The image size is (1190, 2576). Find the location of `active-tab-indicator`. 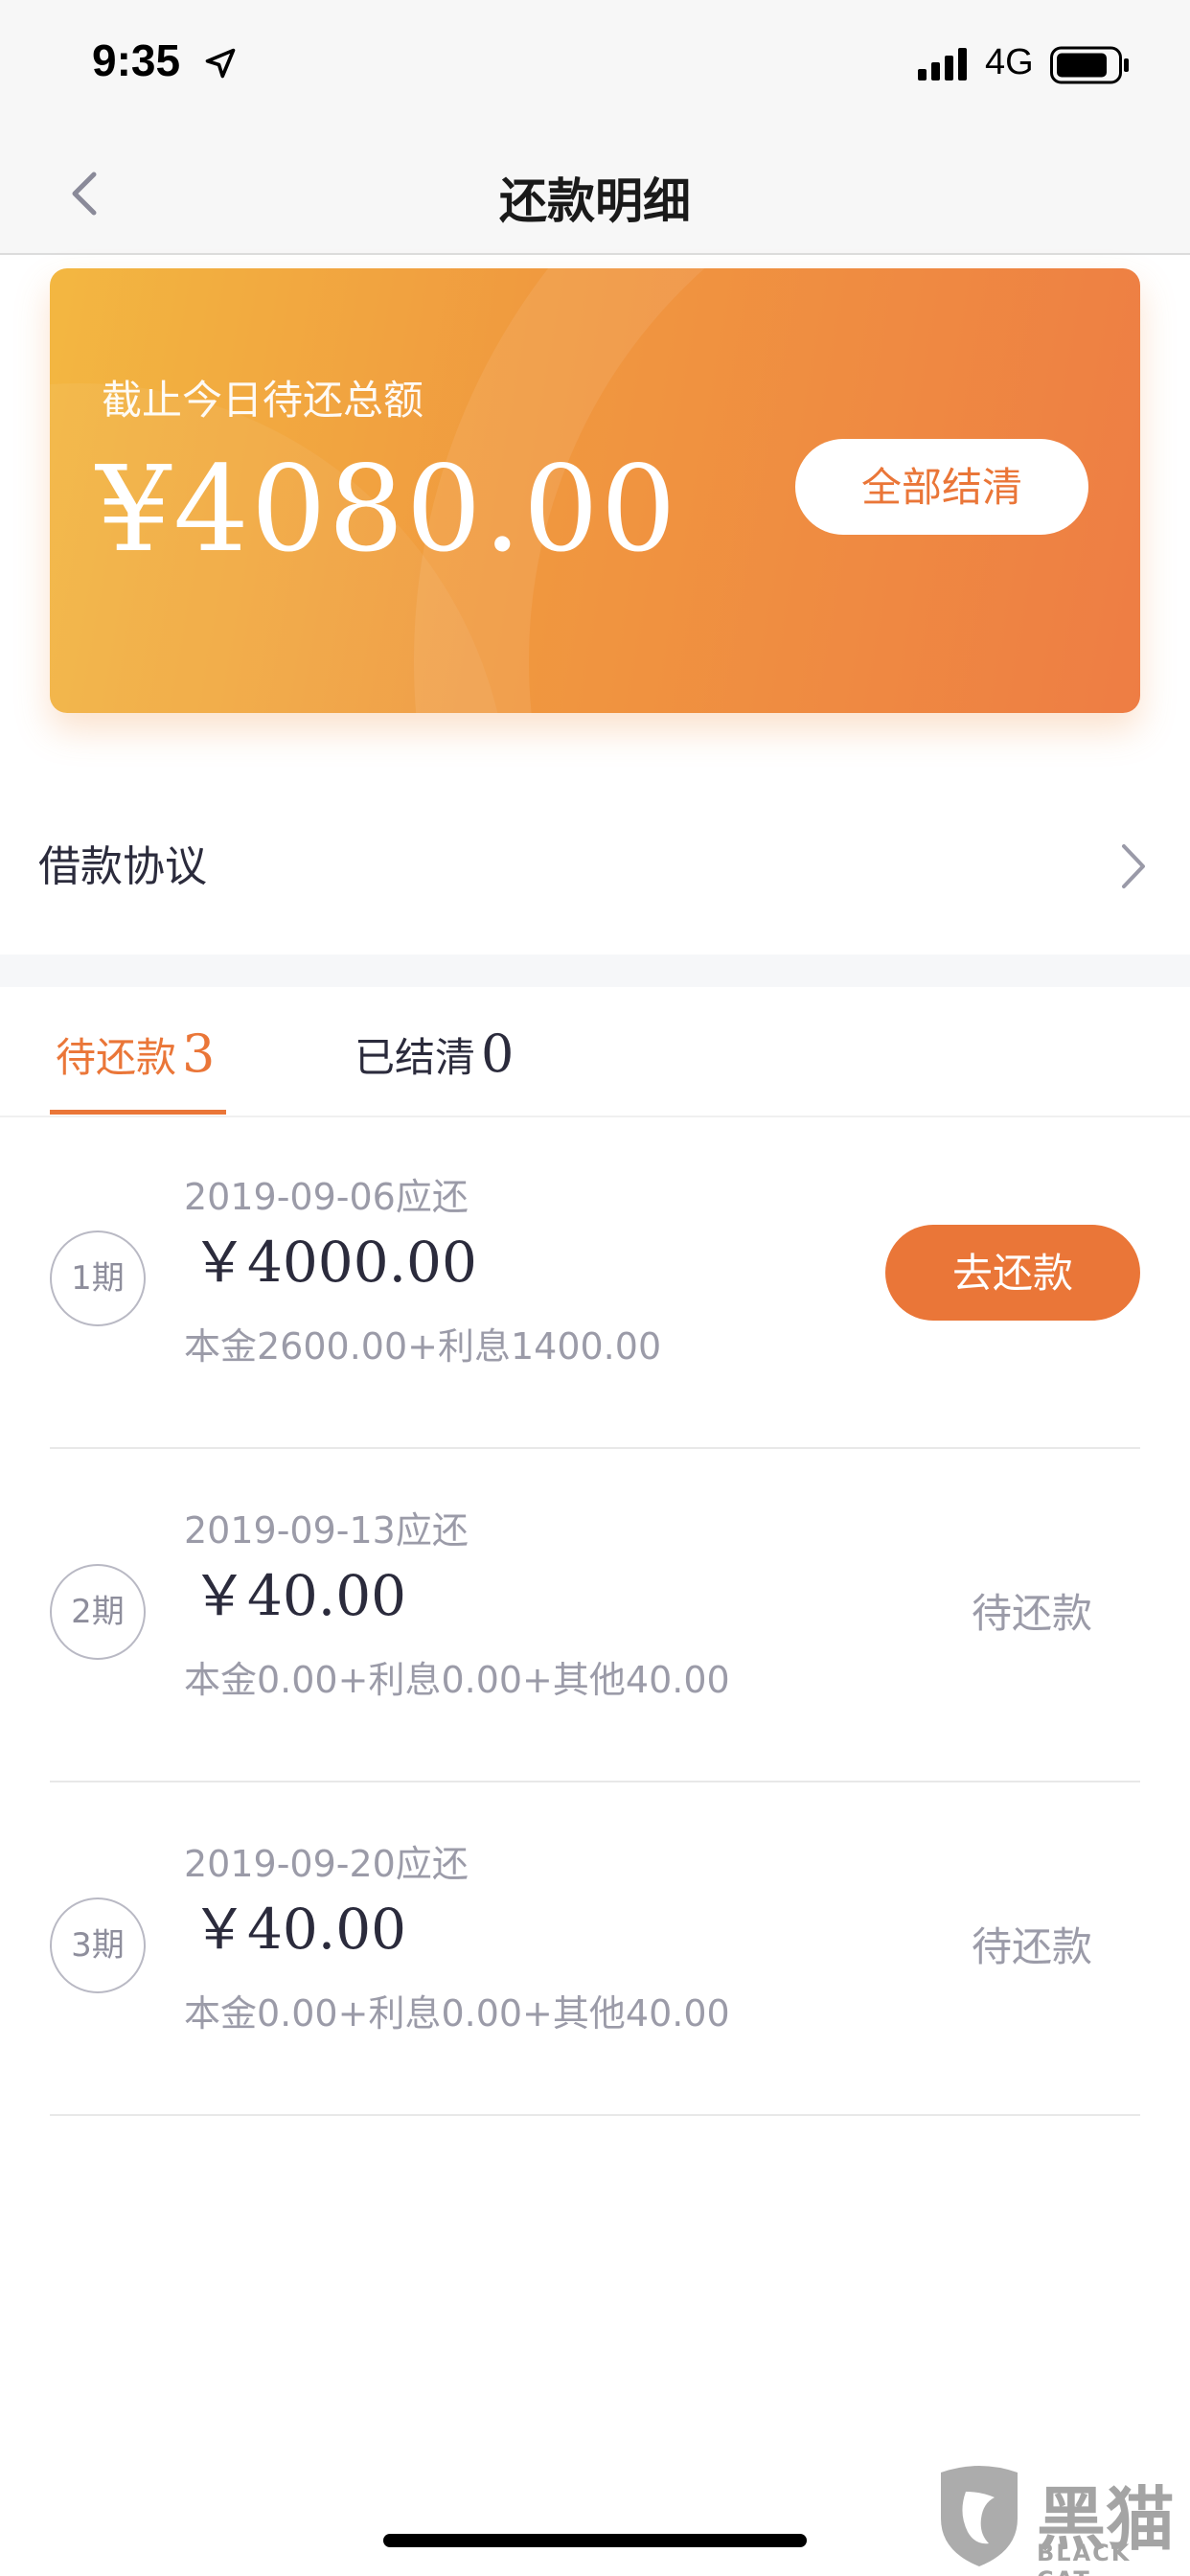

active-tab-indicator is located at coordinates (138, 1112).